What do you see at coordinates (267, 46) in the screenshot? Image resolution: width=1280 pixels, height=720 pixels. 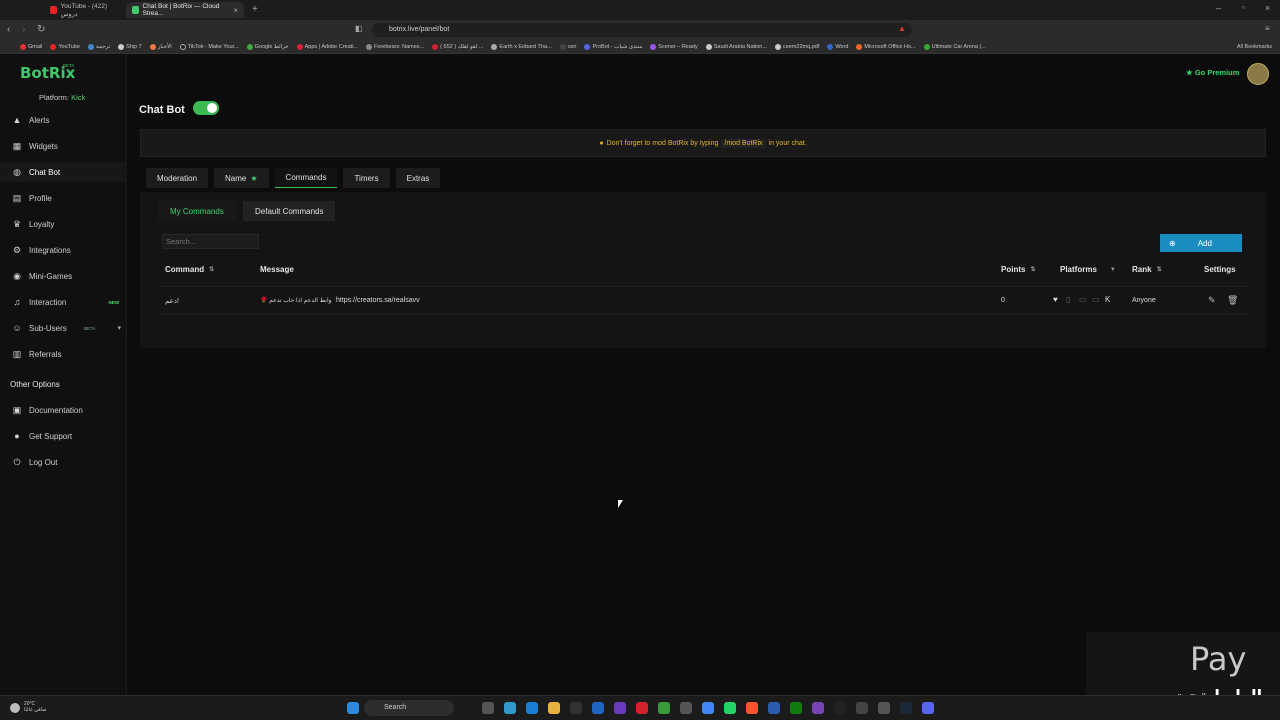 I see `bookmark-item: Google خرائط` at bounding box center [267, 46].